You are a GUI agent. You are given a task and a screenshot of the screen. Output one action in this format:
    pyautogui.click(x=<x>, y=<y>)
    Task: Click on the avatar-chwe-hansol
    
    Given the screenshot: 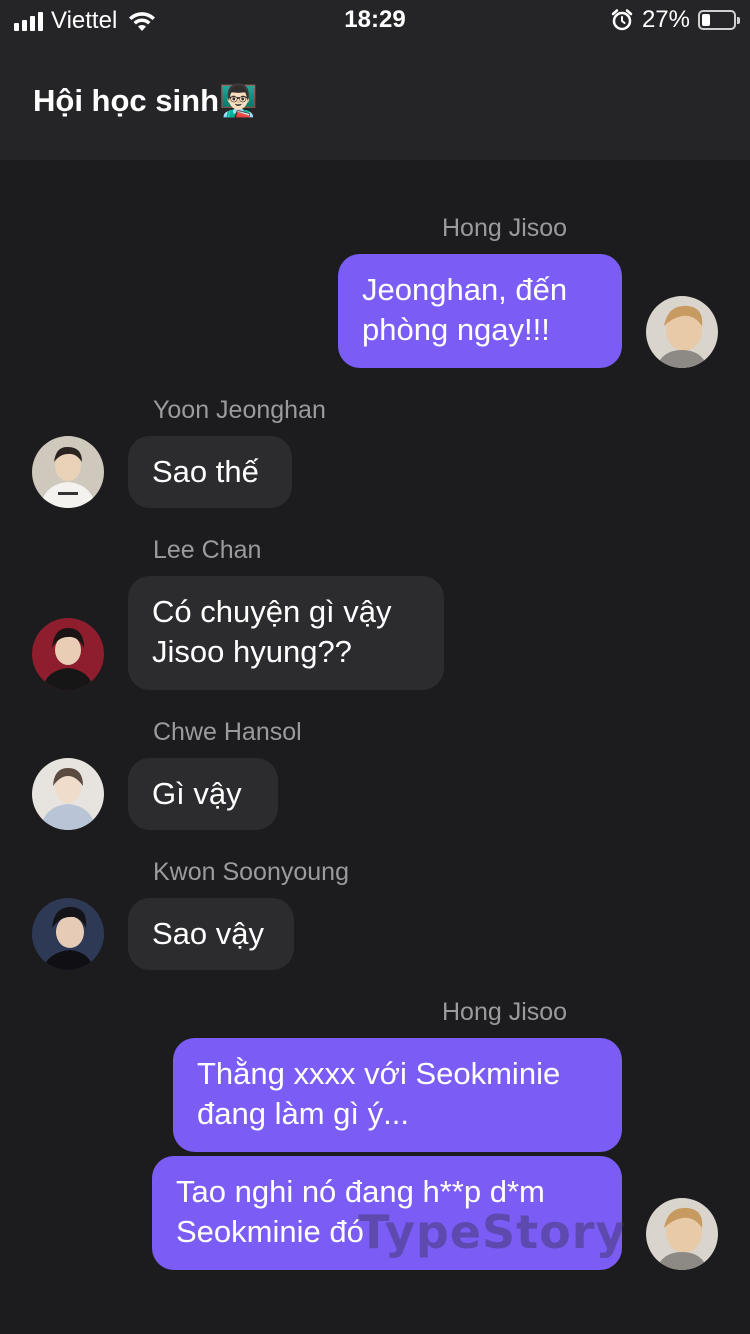 What is the action you would take?
    pyautogui.click(x=68, y=794)
    